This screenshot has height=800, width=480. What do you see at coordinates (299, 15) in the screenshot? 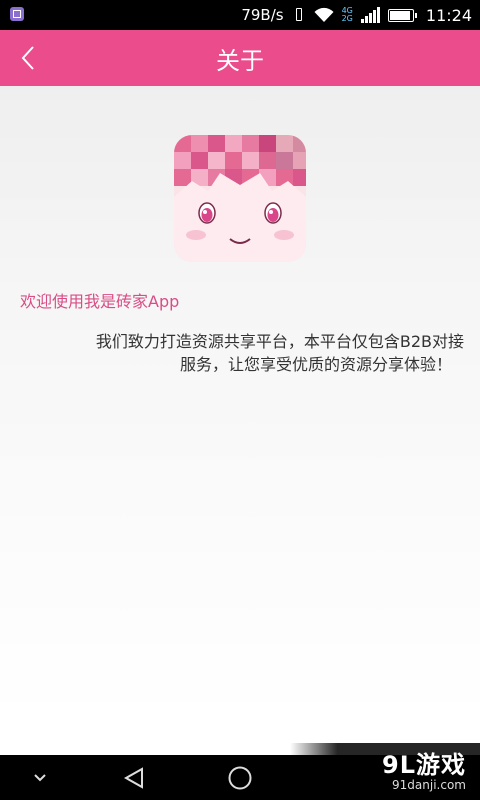
I see `vibrate-icon` at bounding box center [299, 15].